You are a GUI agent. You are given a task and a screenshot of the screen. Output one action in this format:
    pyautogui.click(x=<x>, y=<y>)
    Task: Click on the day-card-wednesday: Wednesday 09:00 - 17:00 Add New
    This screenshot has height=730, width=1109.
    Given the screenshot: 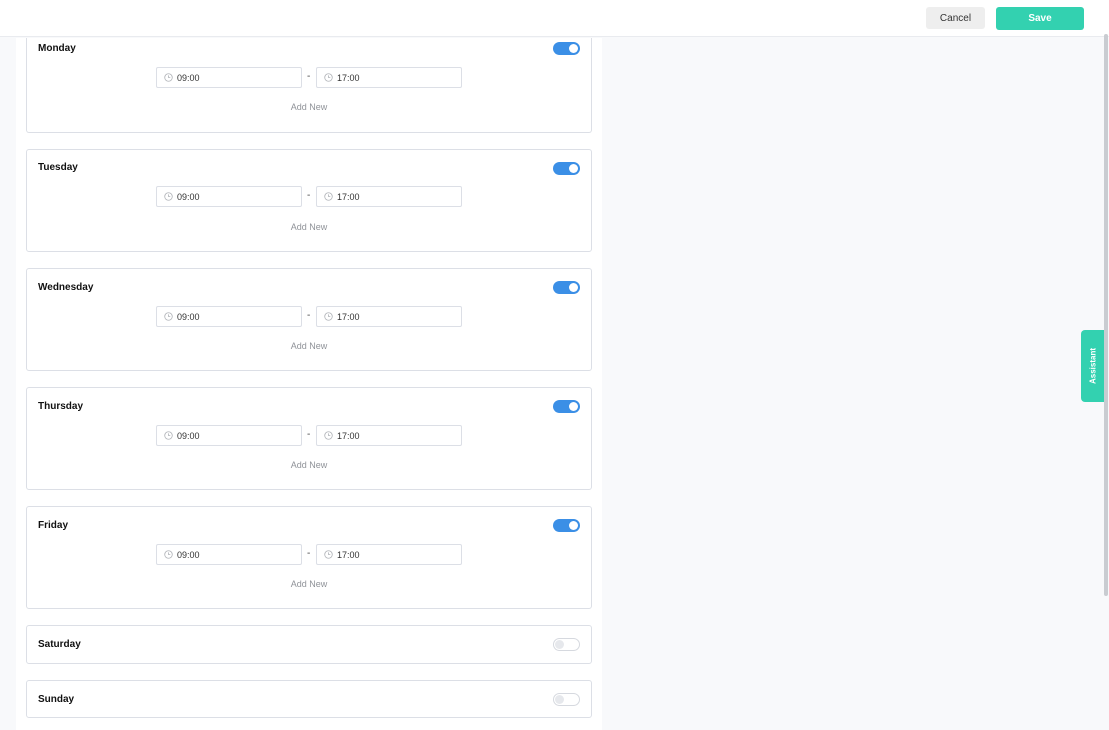 What is the action you would take?
    pyautogui.click(x=309, y=319)
    